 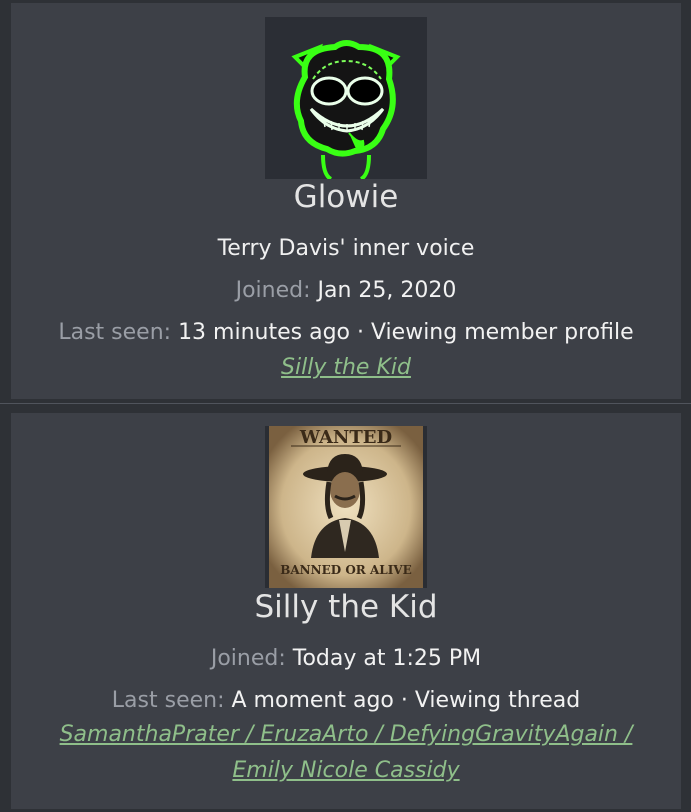 I want to click on divider, so click(x=345, y=403).